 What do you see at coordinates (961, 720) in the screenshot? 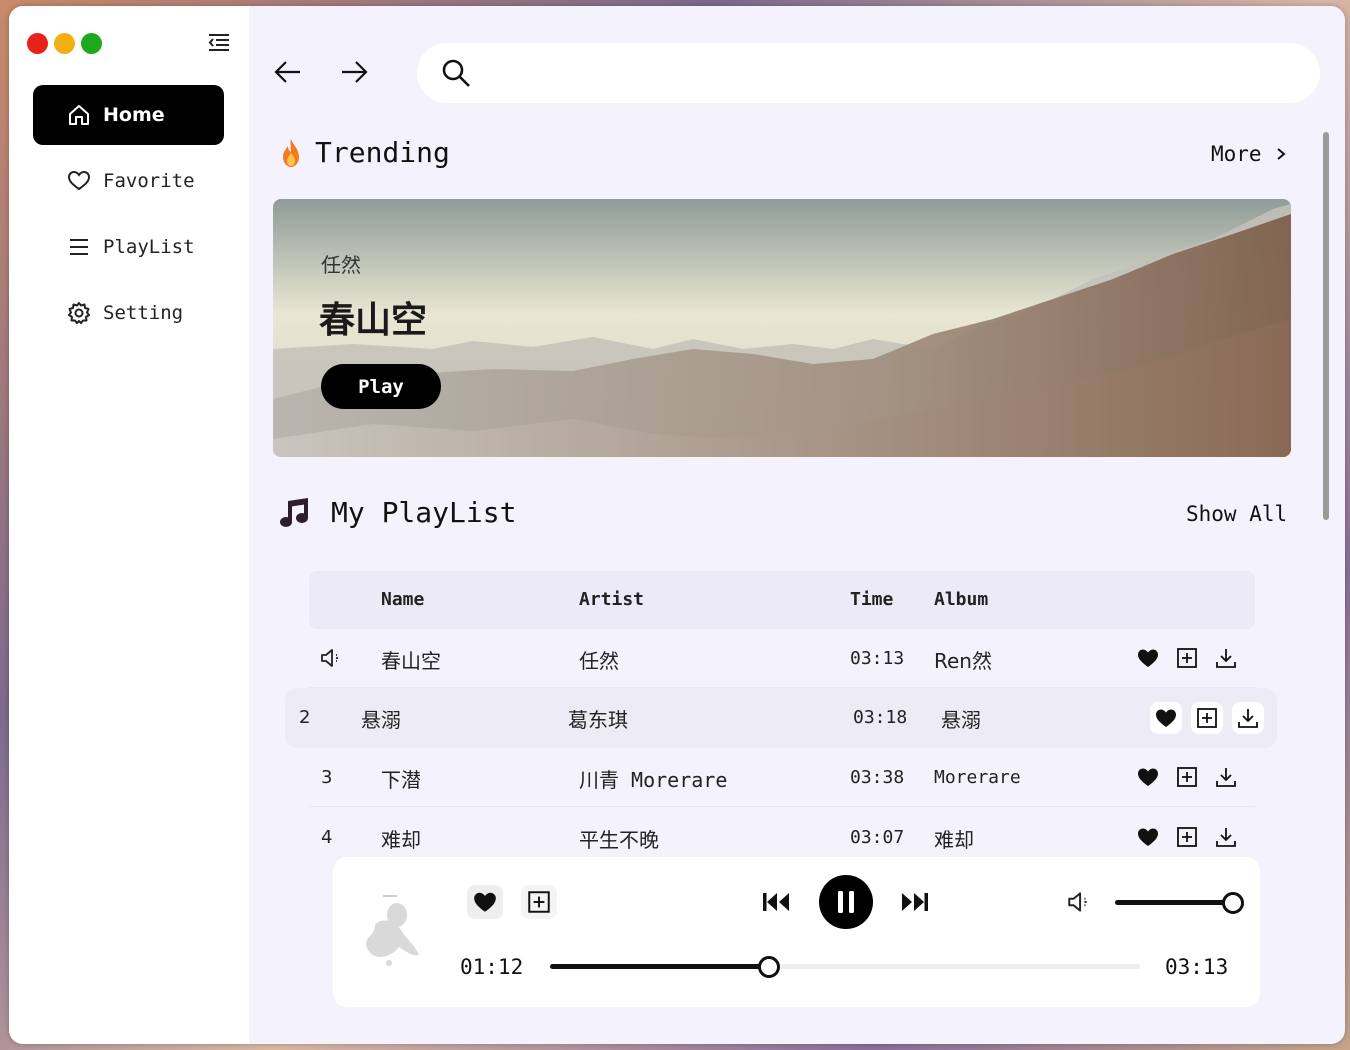
I see `song-album: 悬溺` at bounding box center [961, 720].